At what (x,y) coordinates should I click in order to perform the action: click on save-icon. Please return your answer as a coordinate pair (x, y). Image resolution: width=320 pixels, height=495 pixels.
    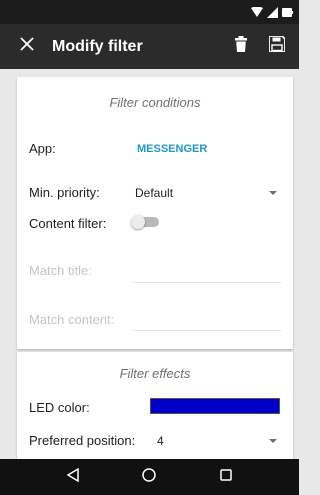
    Looking at the image, I should click on (277, 46).